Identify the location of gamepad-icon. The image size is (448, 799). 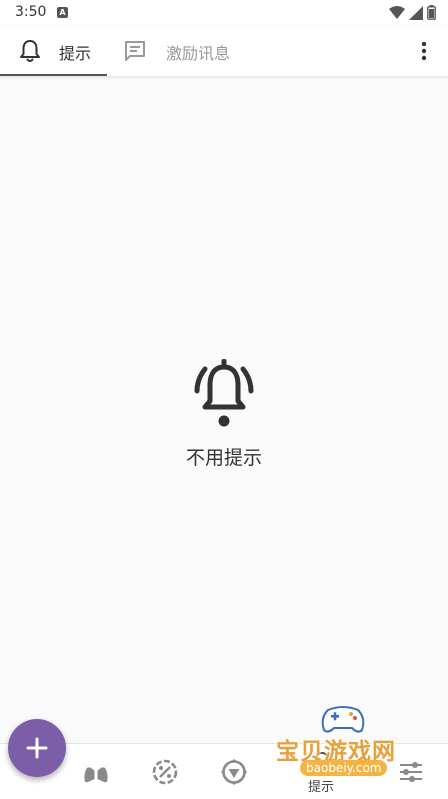
(343, 719).